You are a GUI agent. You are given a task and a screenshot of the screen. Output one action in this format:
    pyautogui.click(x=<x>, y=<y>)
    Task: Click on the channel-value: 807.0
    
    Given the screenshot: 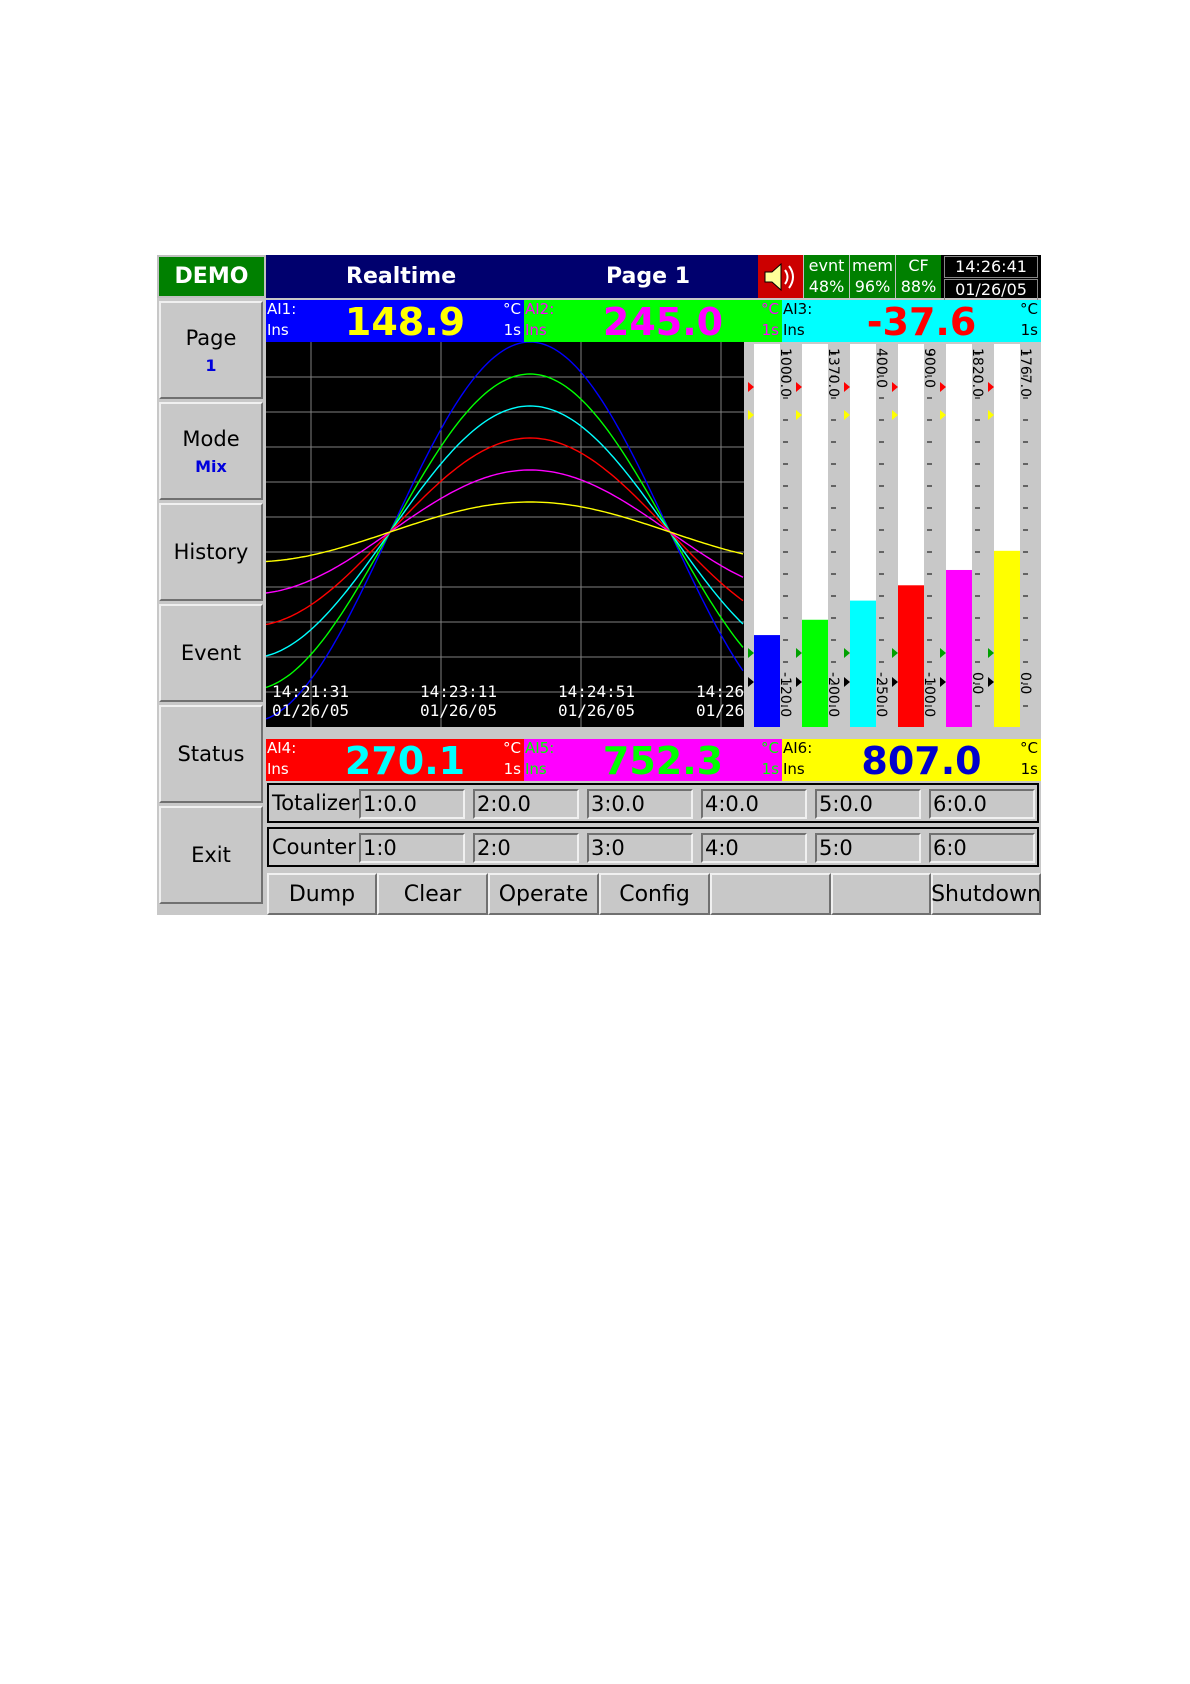 What is the action you would take?
    pyautogui.click(x=921, y=761)
    